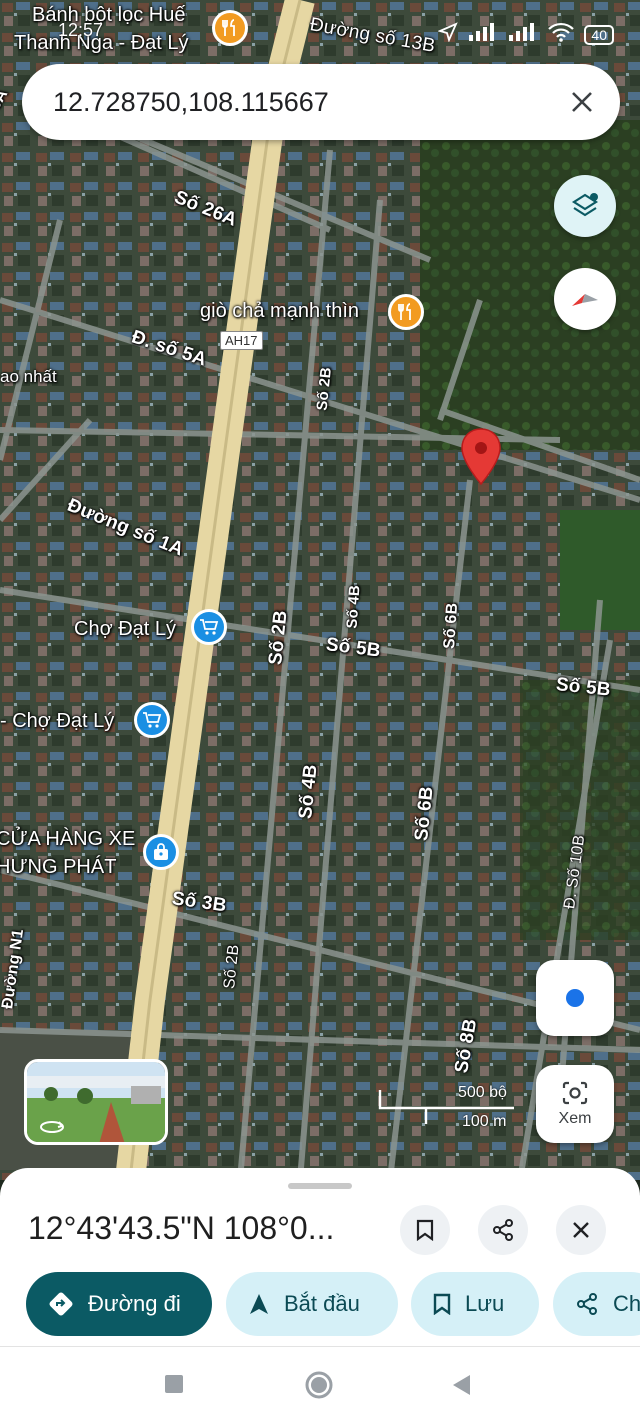 The width and height of the screenshot is (640, 1422). I want to click on directions-label: Đường đi, so click(134, 1303).